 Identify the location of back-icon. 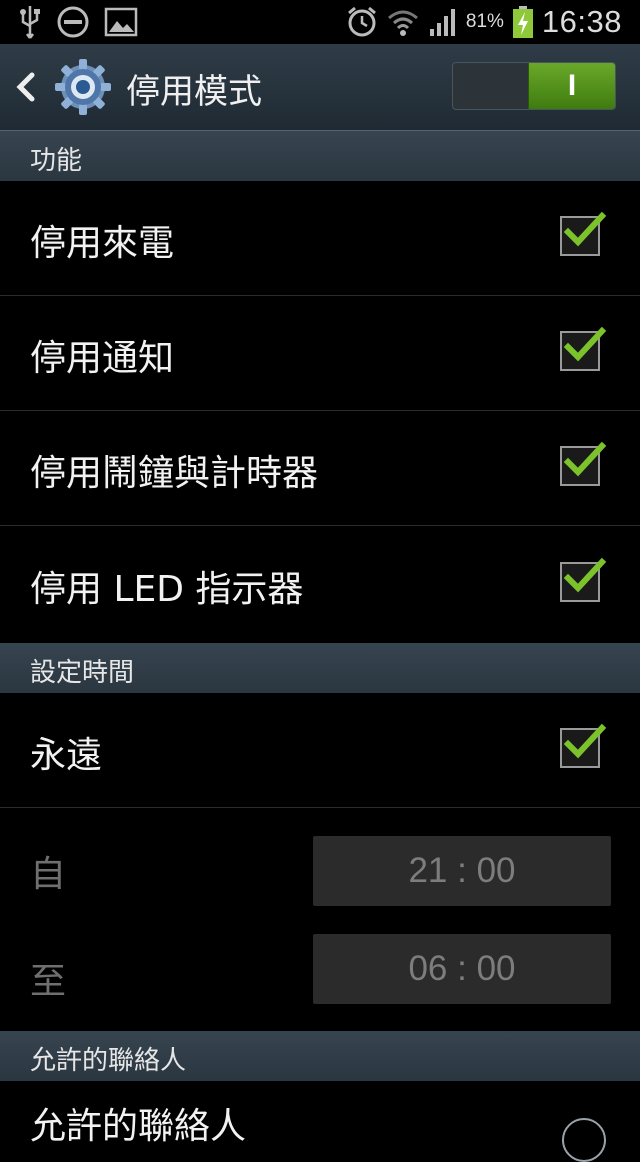
(26, 87).